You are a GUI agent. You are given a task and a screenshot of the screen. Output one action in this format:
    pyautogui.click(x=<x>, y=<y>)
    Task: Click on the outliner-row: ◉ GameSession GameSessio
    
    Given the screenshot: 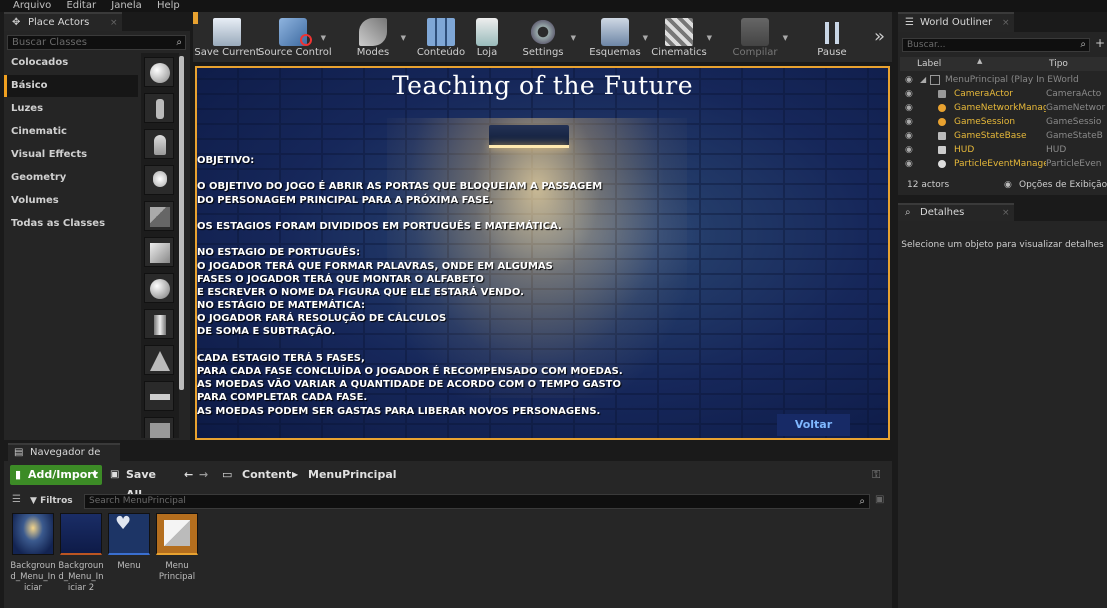 What is the action you would take?
    pyautogui.click(x=1003, y=122)
    